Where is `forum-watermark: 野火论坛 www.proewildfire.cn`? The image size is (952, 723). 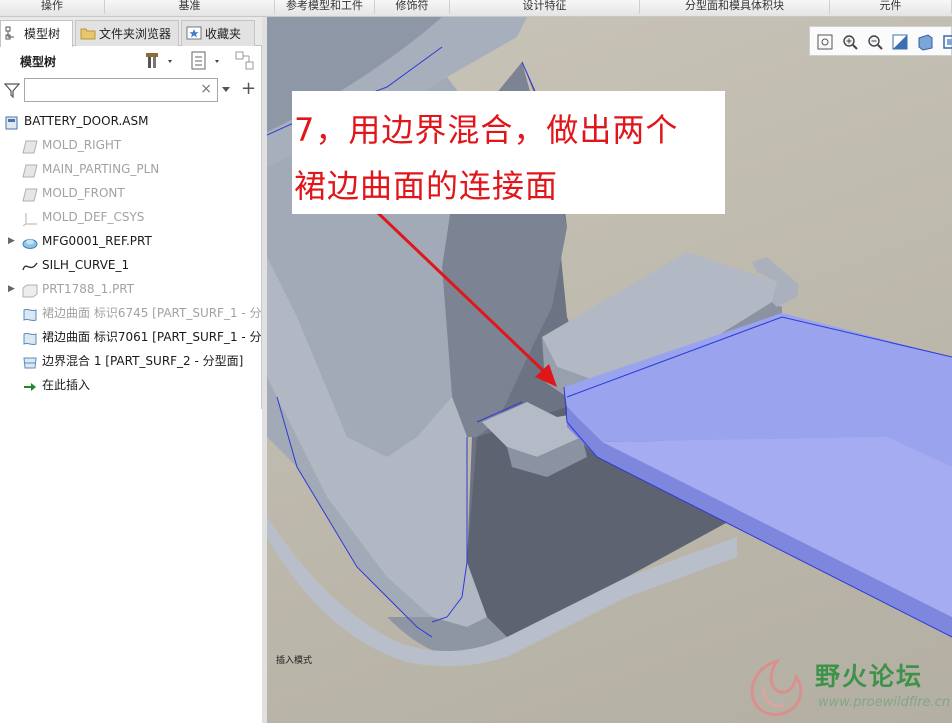 forum-watermark: 野火论坛 www.proewildfire.cn is located at coordinates (845, 689).